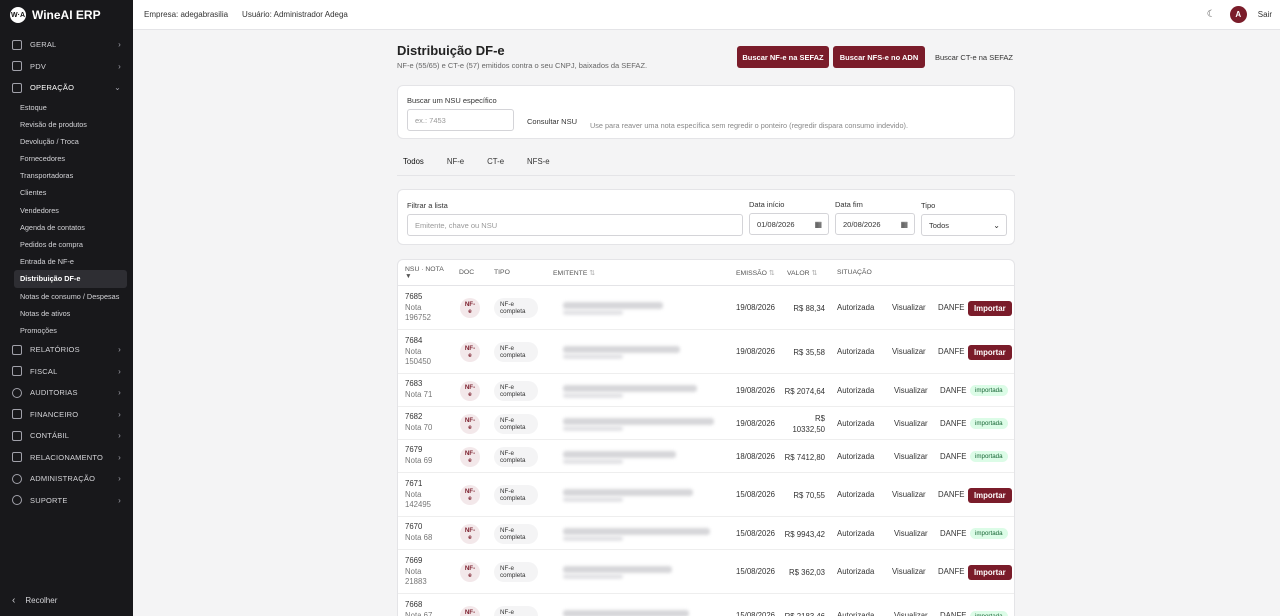 Image resolution: width=1280 pixels, height=616 pixels. Describe the element at coordinates (17, 414) in the screenshot. I see `database-icon` at that location.